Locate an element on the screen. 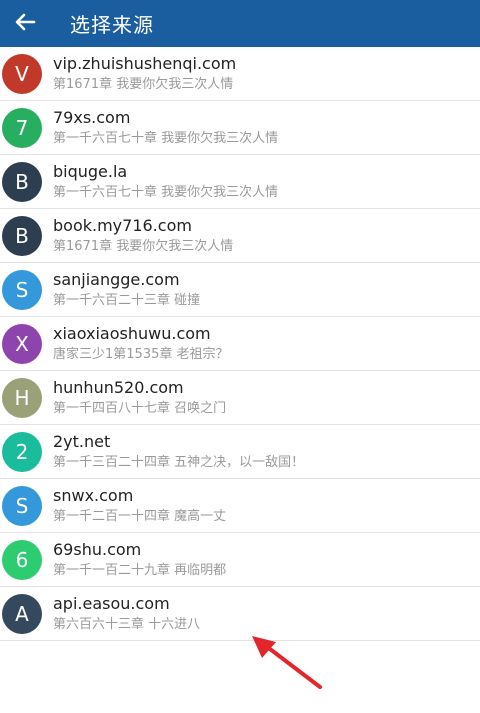 The width and height of the screenshot is (480, 713). source-domain: 79xs.com is located at coordinates (92, 117).